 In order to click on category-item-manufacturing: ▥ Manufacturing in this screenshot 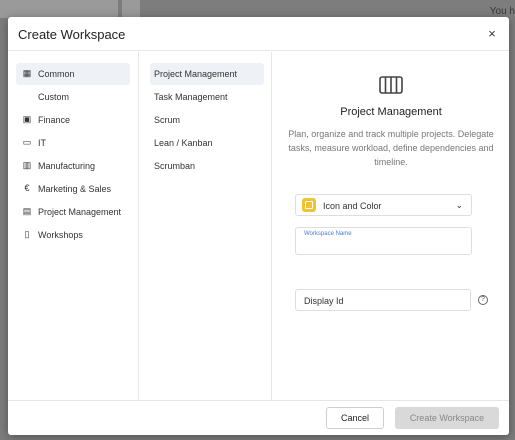, I will do `click(73, 166)`.